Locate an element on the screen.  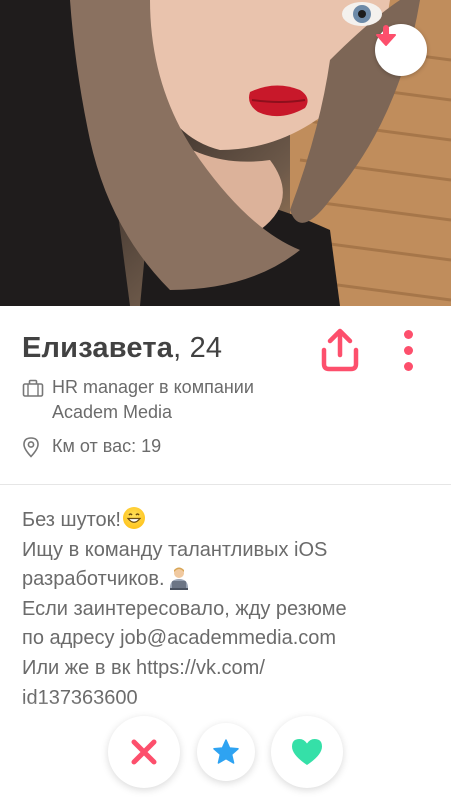
like-button is located at coordinates (307, 752).